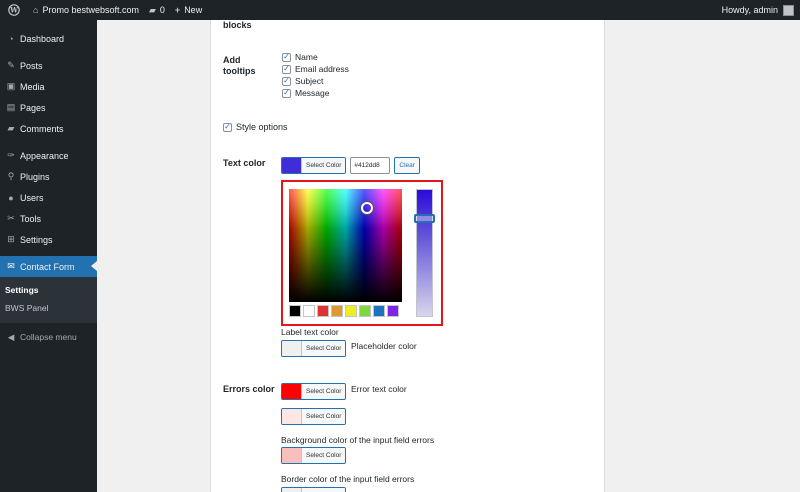 The width and height of the screenshot is (800, 492). What do you see at coordinates (379, 389) in the screenshot?
I see `error-text-color-label: Error text color` at bounding box center [379, 389].